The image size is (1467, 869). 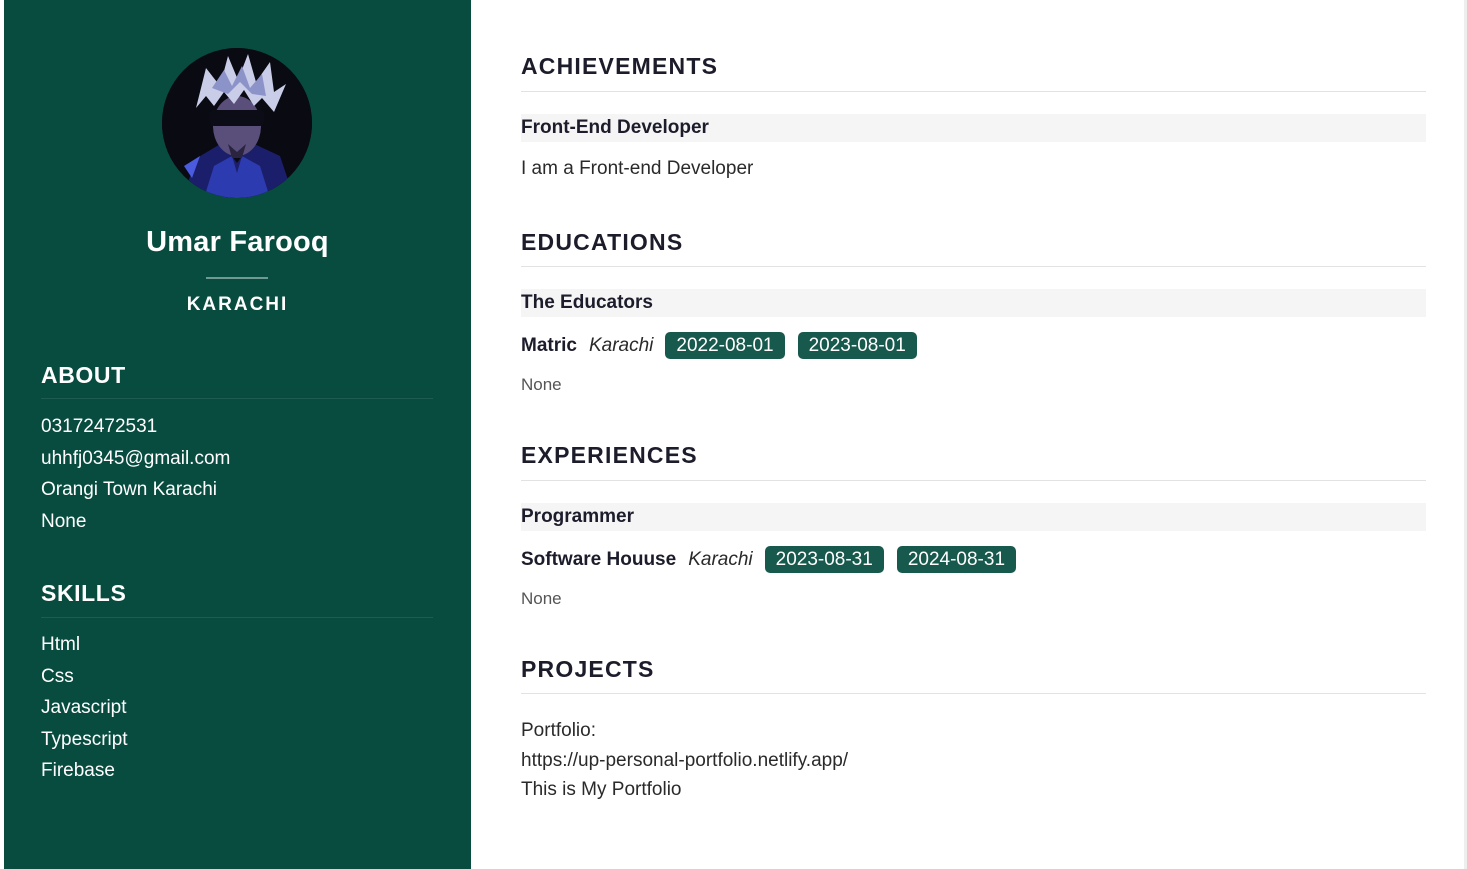 What do you see at coordinates (57, 676) in the screenshot?
I see `skill-item: Css` at bounding box center [57, 676].